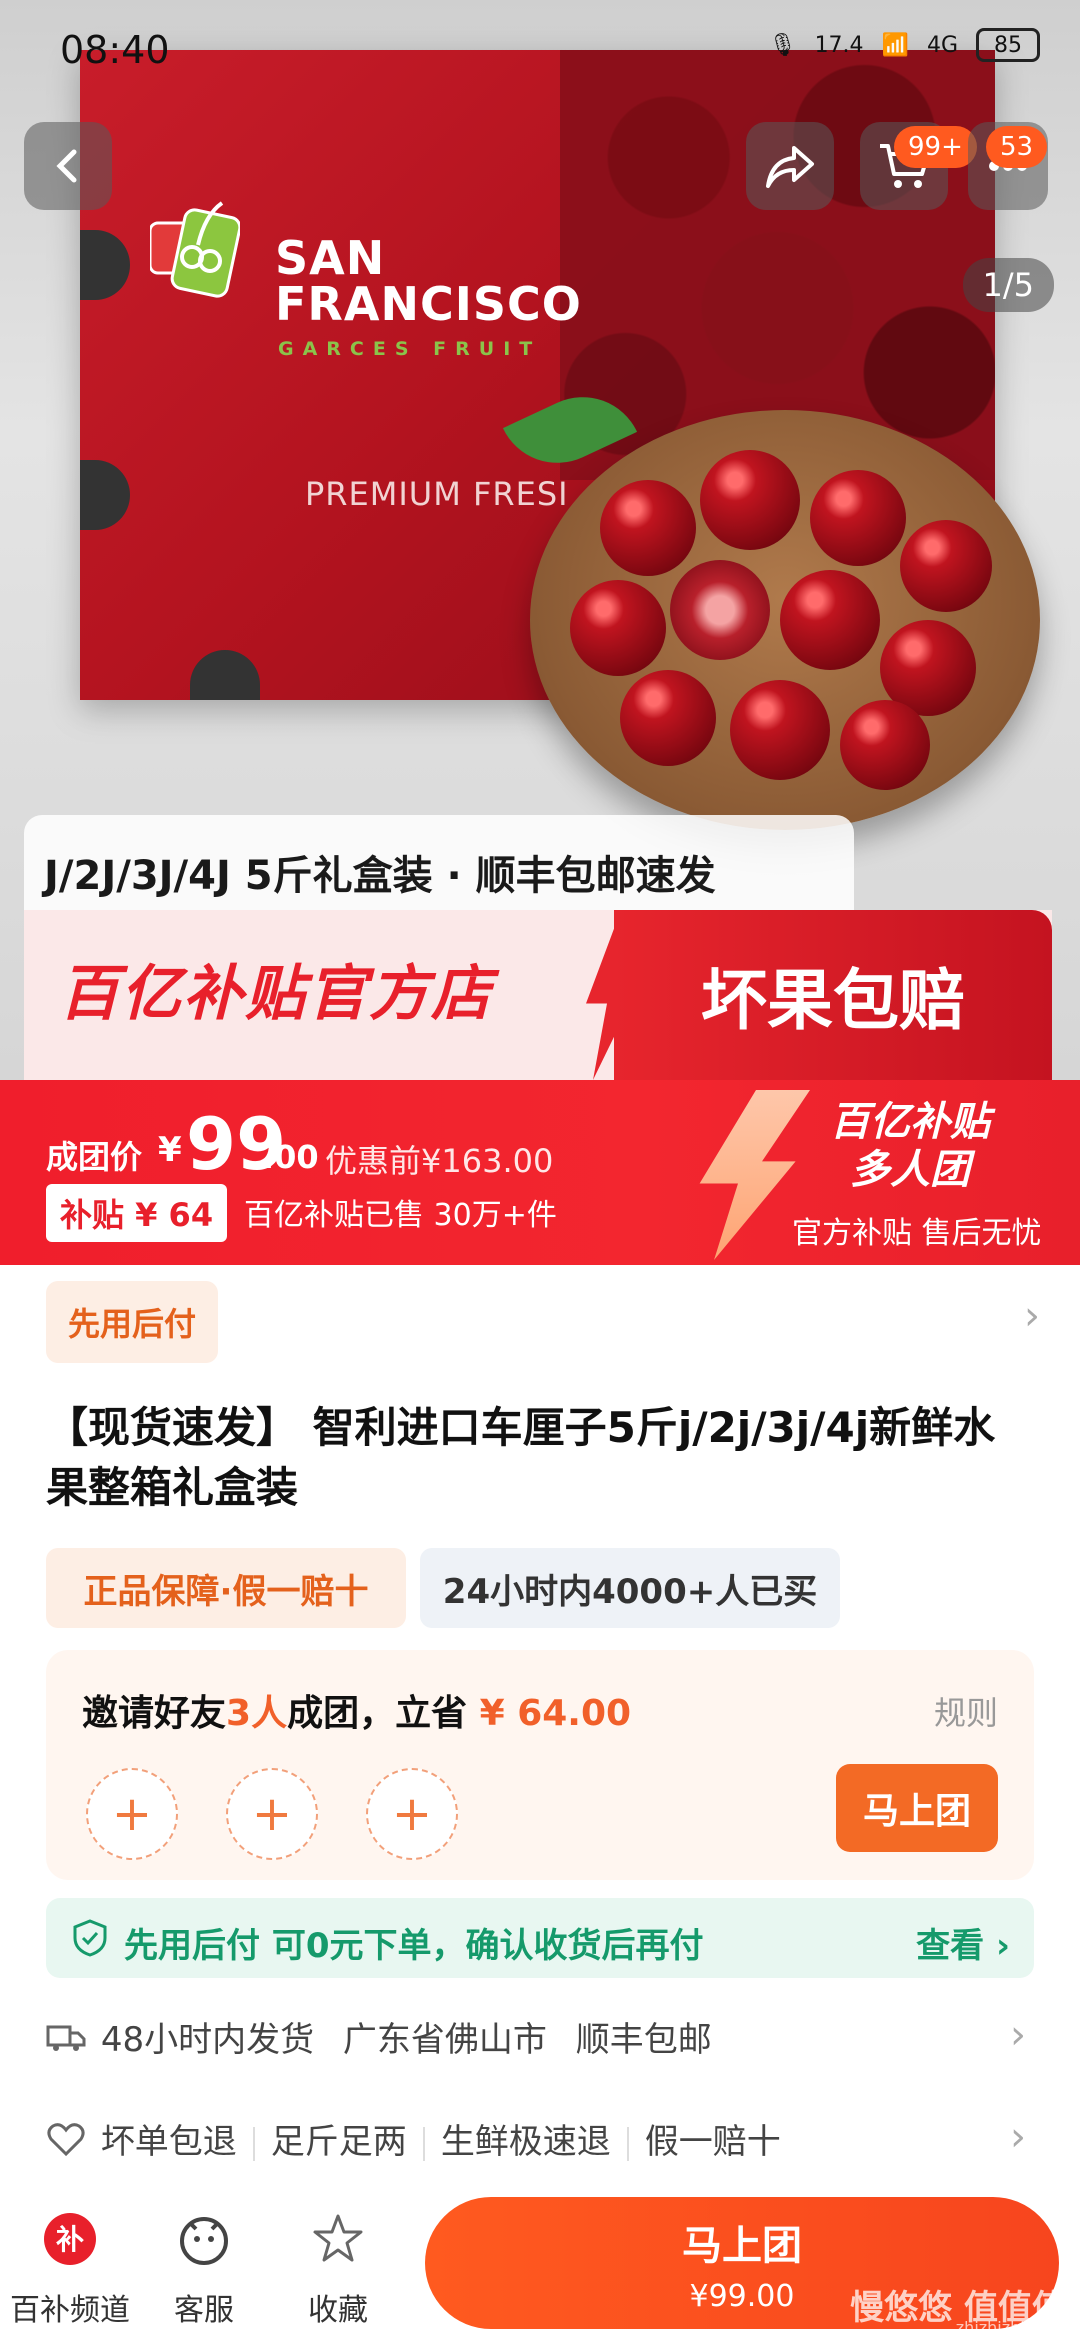 This screenshot has width=1080, height=2340. Describe the element at coordinates (132, 1322) in the screenshot. I see `pay-later-tag: 先用后付` at that location.